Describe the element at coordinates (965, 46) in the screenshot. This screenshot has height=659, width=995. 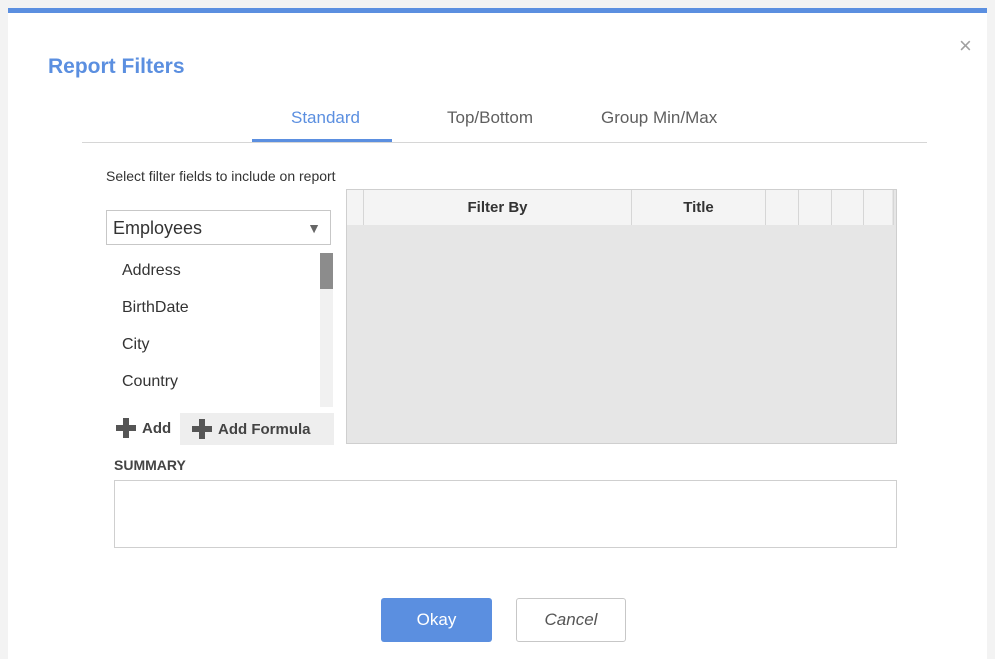
I see `close-icon: ×` at that location.